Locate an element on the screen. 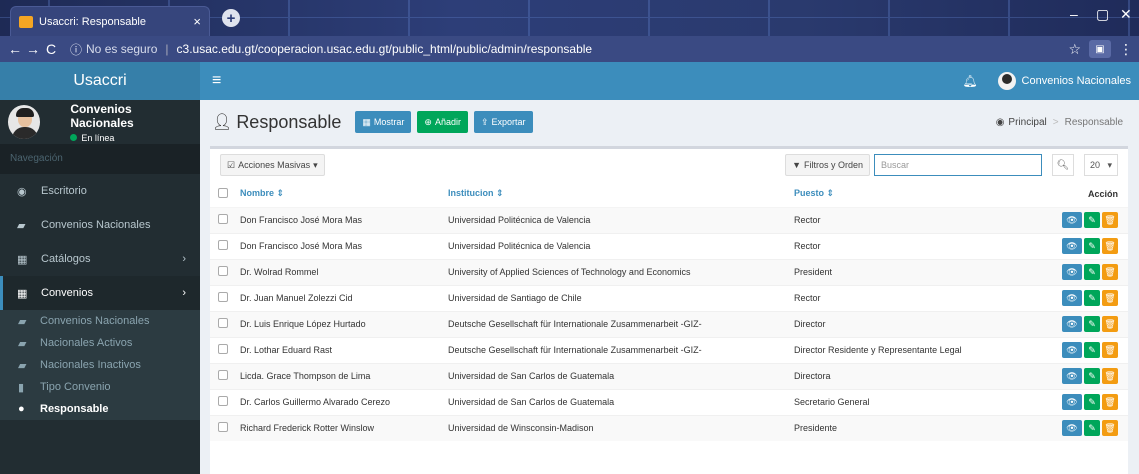 Image resolution: width=1139 pixels, height=474 pixels. reload-icon: C is located at coordinates (51, 49).